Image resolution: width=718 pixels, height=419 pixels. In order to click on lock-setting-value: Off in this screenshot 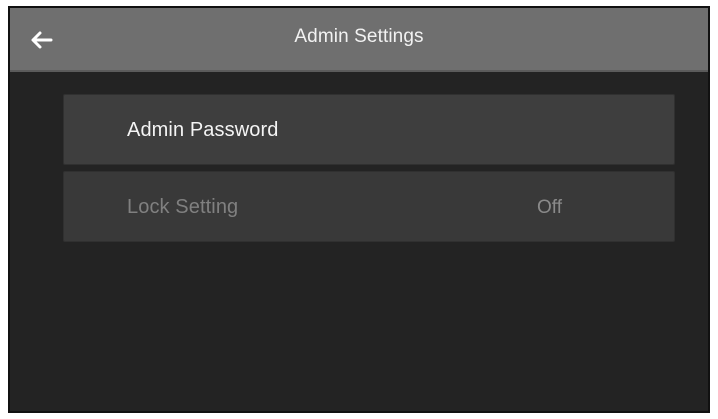, I will do `click(549, 207)`.